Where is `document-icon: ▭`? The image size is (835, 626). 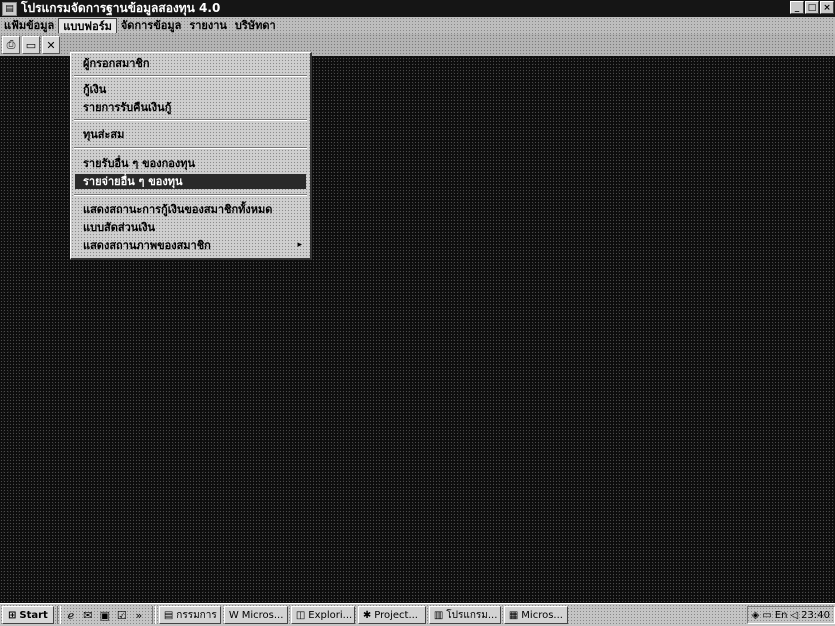
document-icon: ▭ is located at coordinates (31, 45).